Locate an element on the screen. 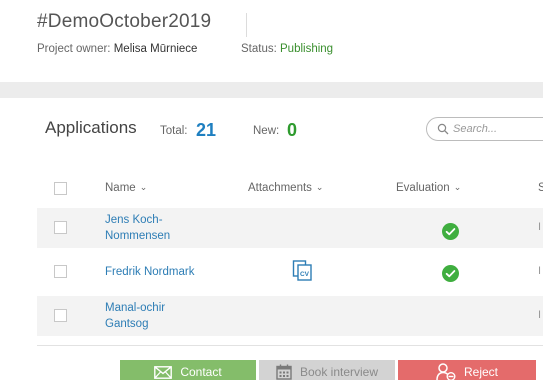 The image size is (543, 380). calendar-icon is located at coordinates (284, 372).